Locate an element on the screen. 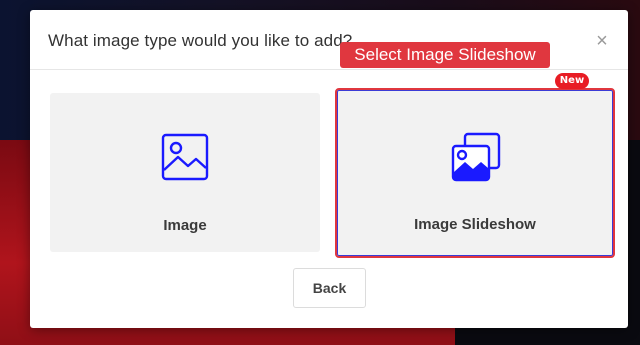 The image size is (640, 345). new-badge: New is located at coordinates (572, 81).